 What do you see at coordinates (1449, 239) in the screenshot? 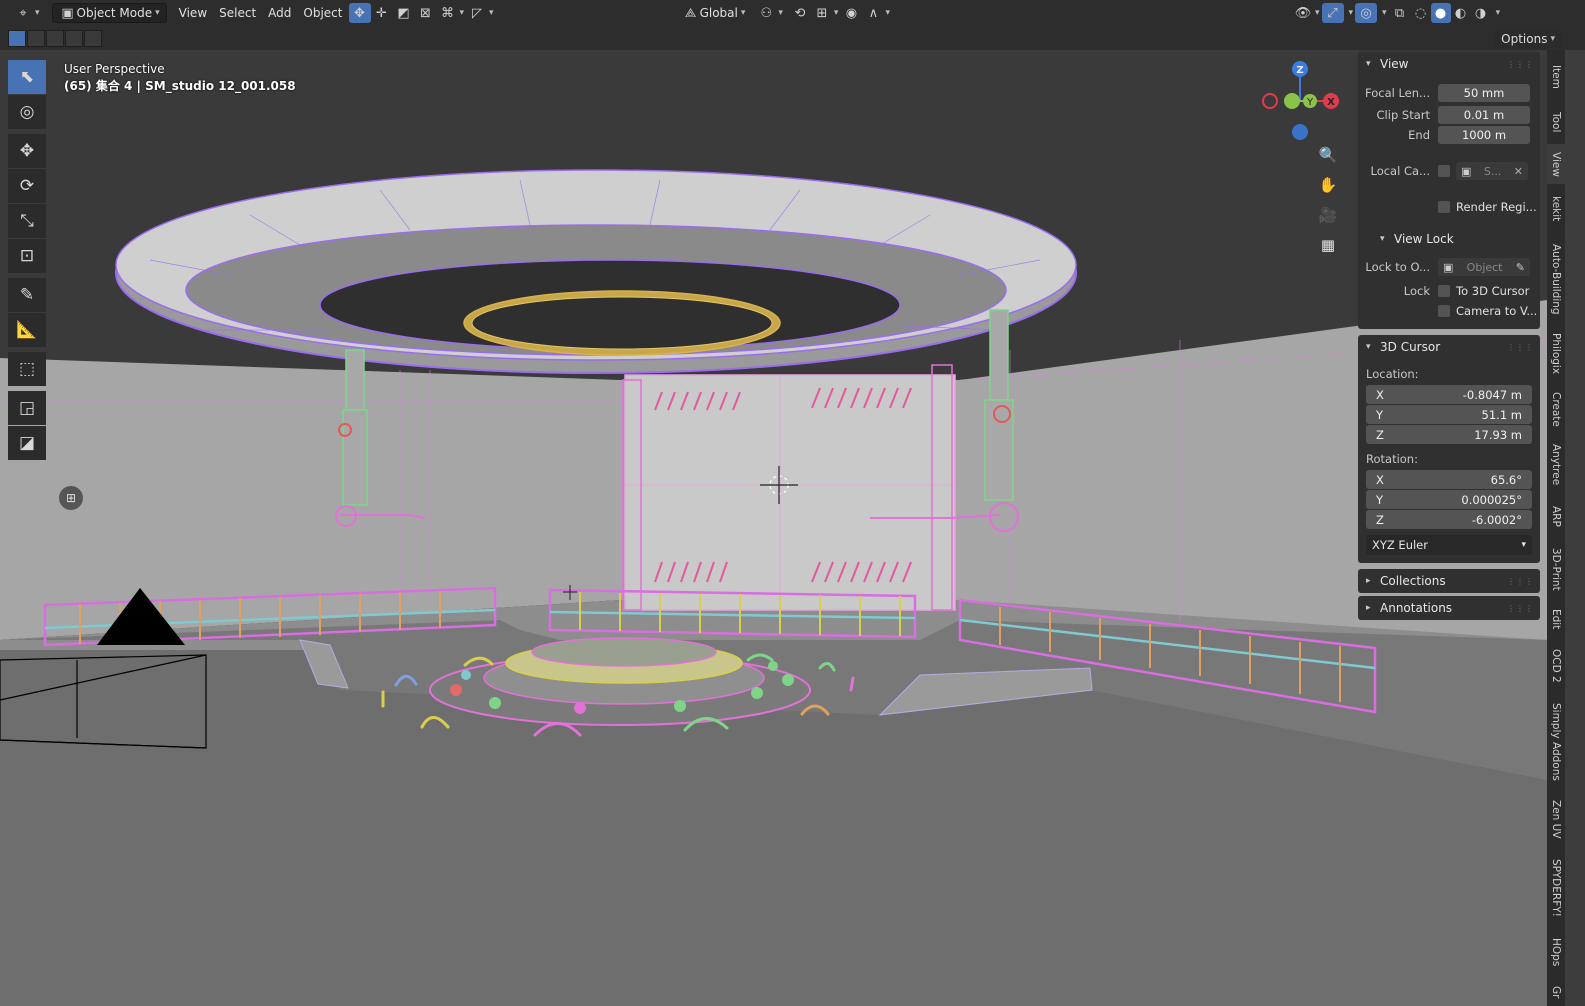
I see `view-lock-header: ▾ View Lock` at bounding box center [1449, 239].